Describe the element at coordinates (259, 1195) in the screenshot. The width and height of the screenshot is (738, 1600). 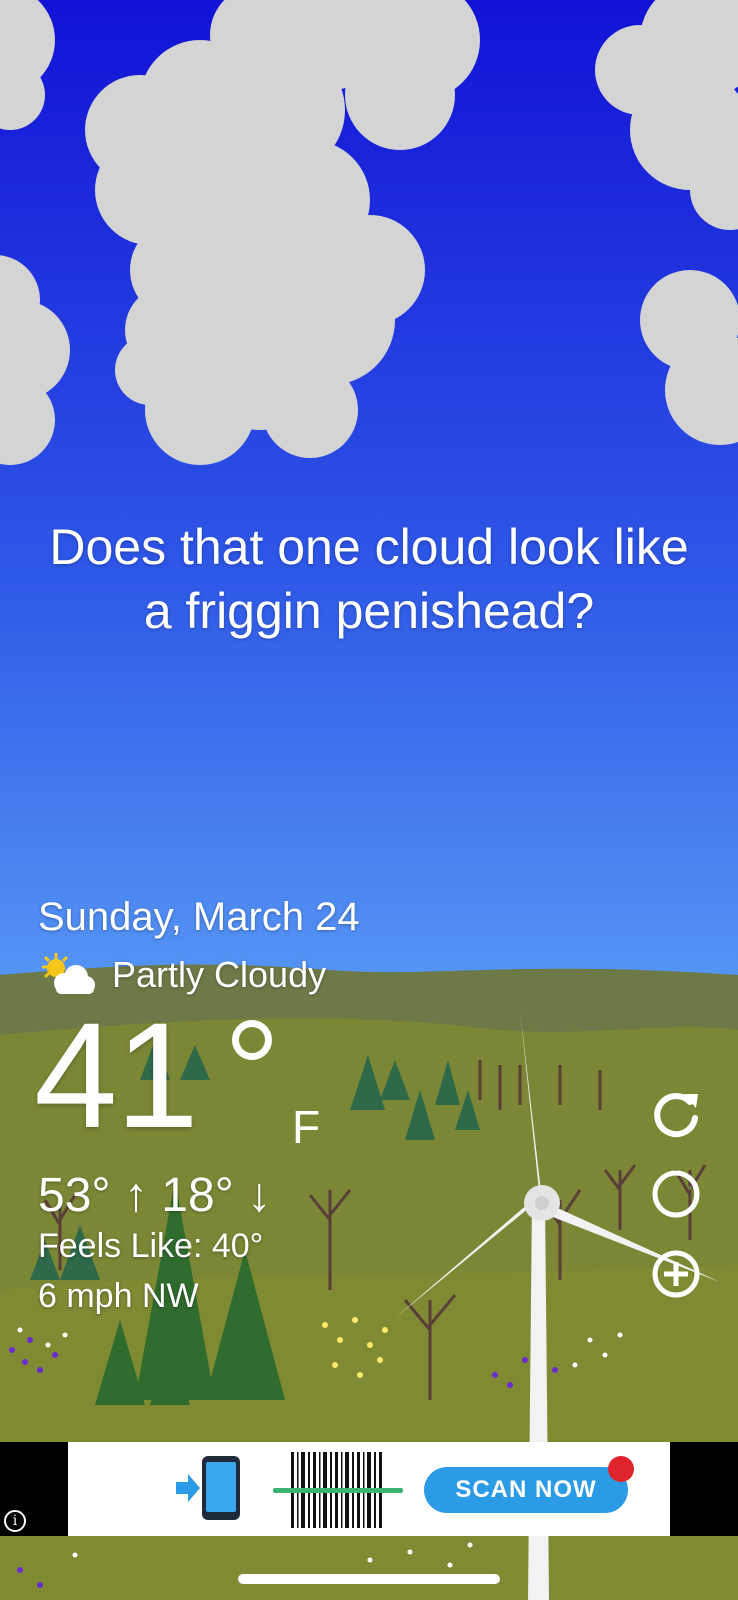
I see `arrow-down-icon: ↓` at that location.